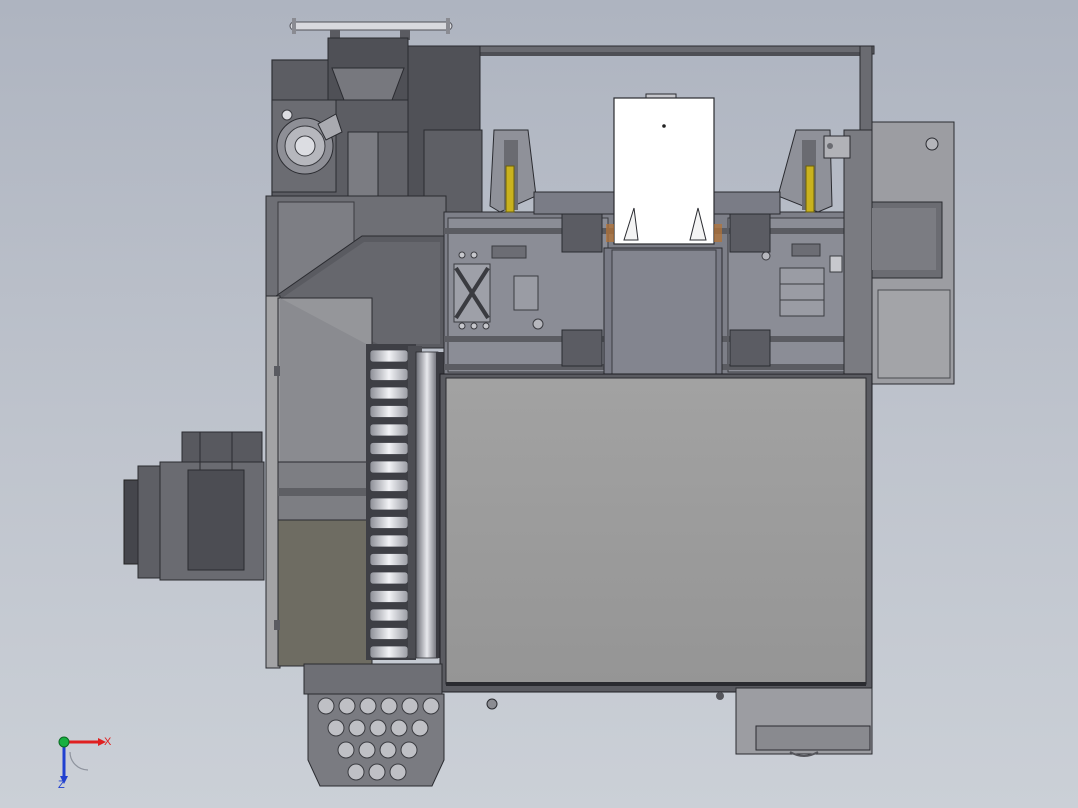 Image resolution: width=1078 pixels, height=808 pixels. Describe the element at coordinates (64, 742) in the screenshot. I see `y-axis-dot` at that location.